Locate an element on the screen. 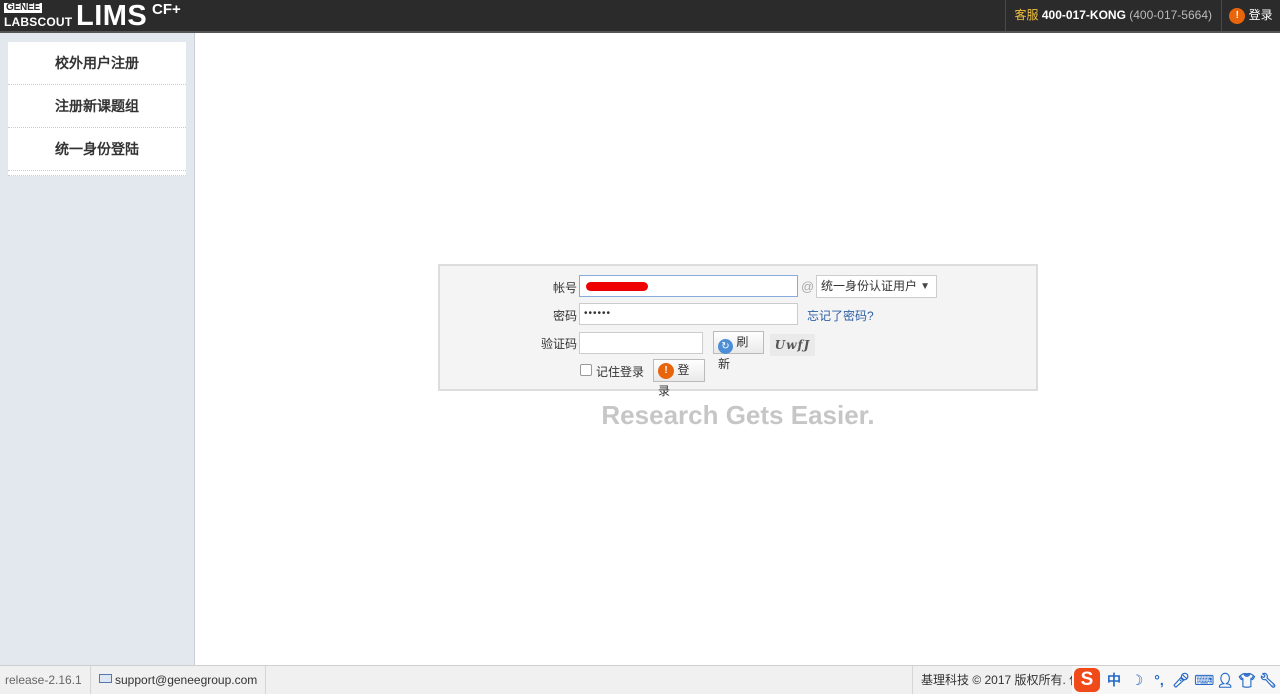  remember-label: 记住登录 is located at coordinates (620, 371).